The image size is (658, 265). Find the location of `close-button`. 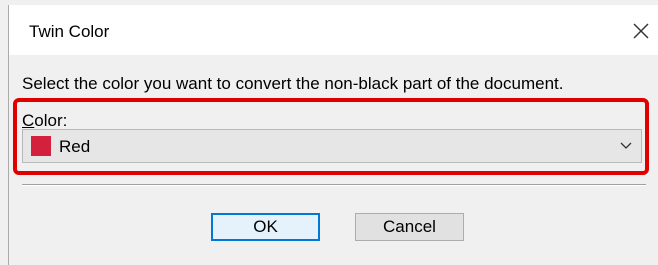

close-button is located at coordinates (640, 31).